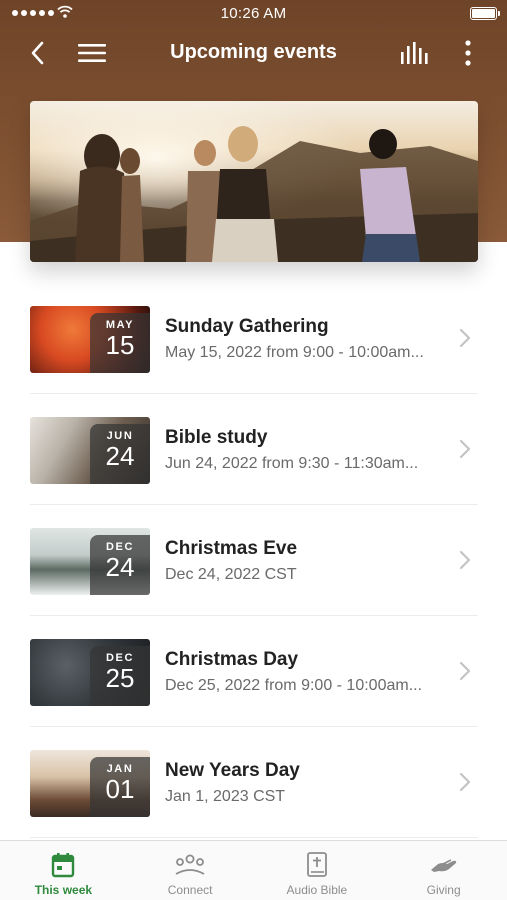 This screenshot has width=507, height=900. Describe the element at coordinates (232, 770) in the screenshot. I see `event-title: New Years Day` at that location.